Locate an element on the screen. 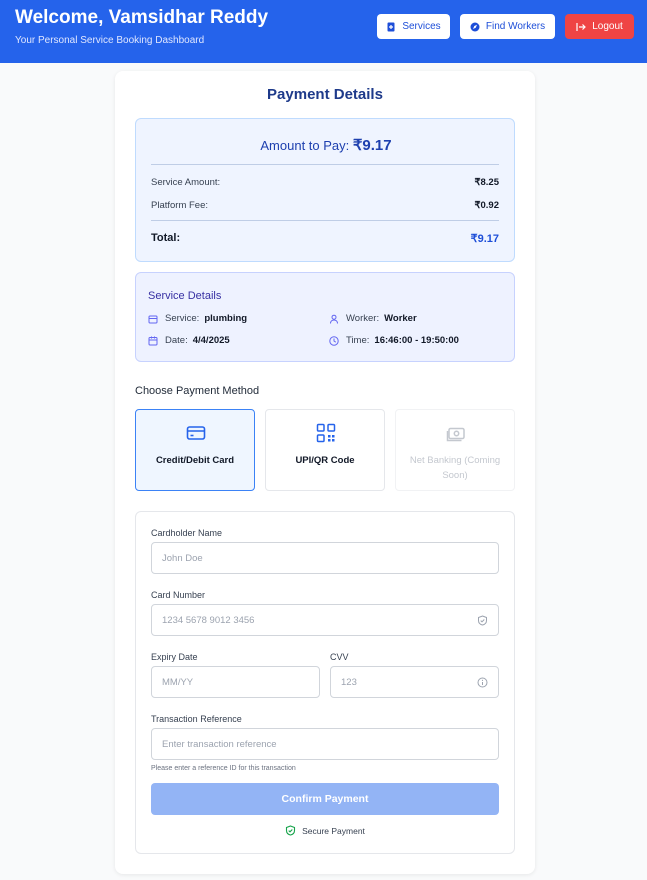 This screenshot has width=647, height=880. method-card-option: Credit/Debit Card is located at coordinates (195, 450).